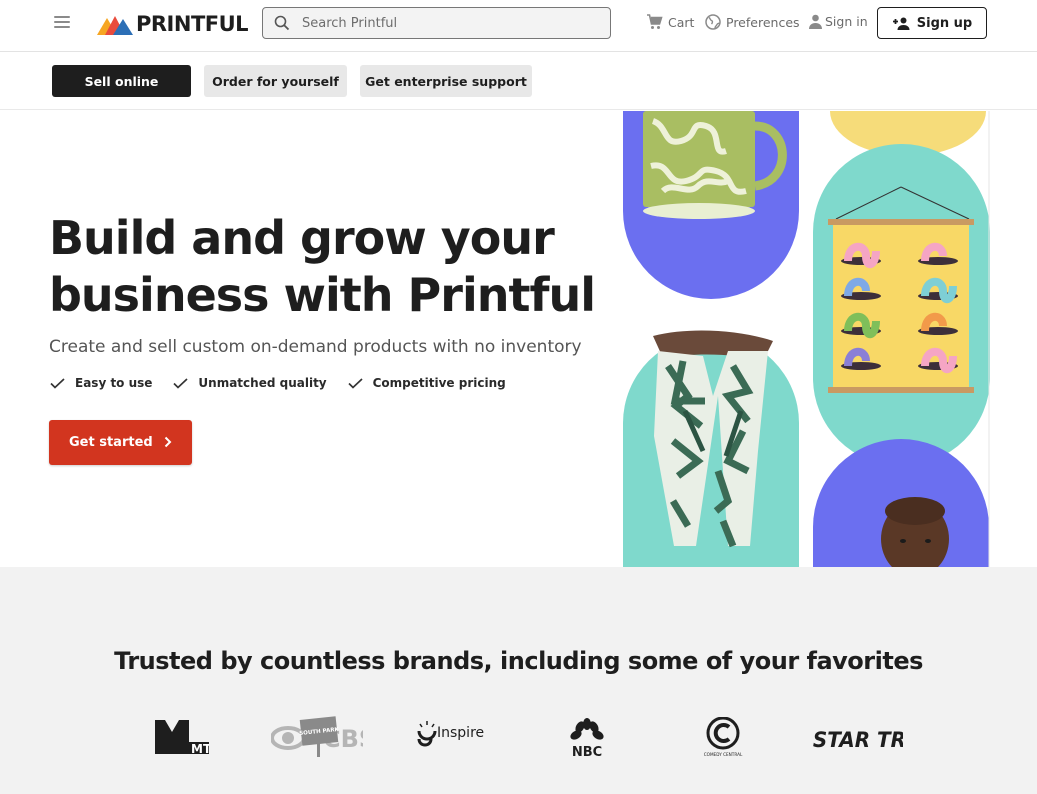  What do you see at coordinates (944, 23) in the screenshot?
I see `signup-label: Sign up` at bounding box center [944, 23].